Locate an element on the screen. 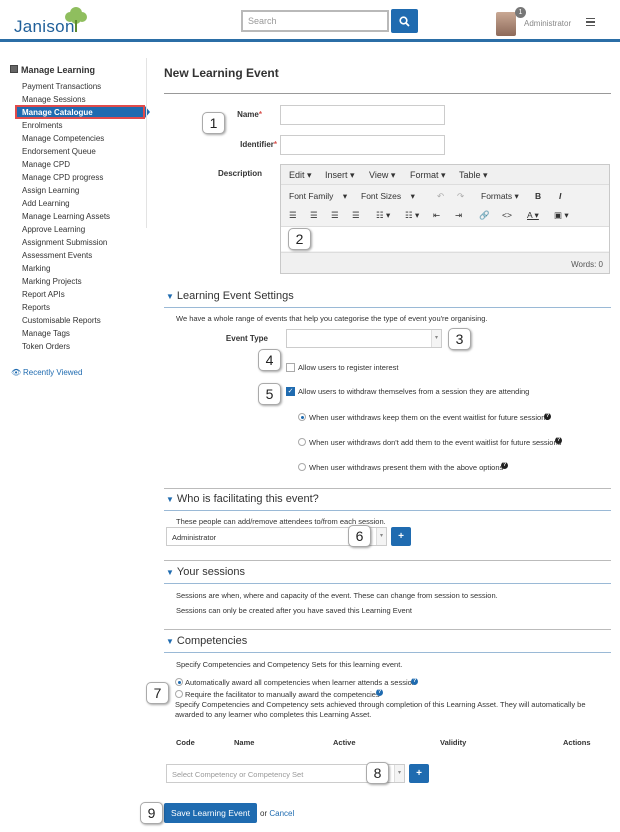  italic-button: I is located at coordinates (560, 196).